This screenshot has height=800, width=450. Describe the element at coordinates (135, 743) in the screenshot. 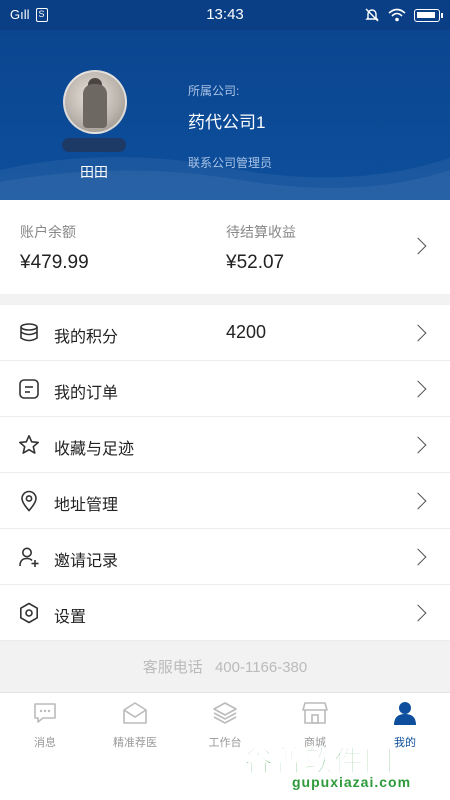

I see `tab-label: 精准荐医` at that location.